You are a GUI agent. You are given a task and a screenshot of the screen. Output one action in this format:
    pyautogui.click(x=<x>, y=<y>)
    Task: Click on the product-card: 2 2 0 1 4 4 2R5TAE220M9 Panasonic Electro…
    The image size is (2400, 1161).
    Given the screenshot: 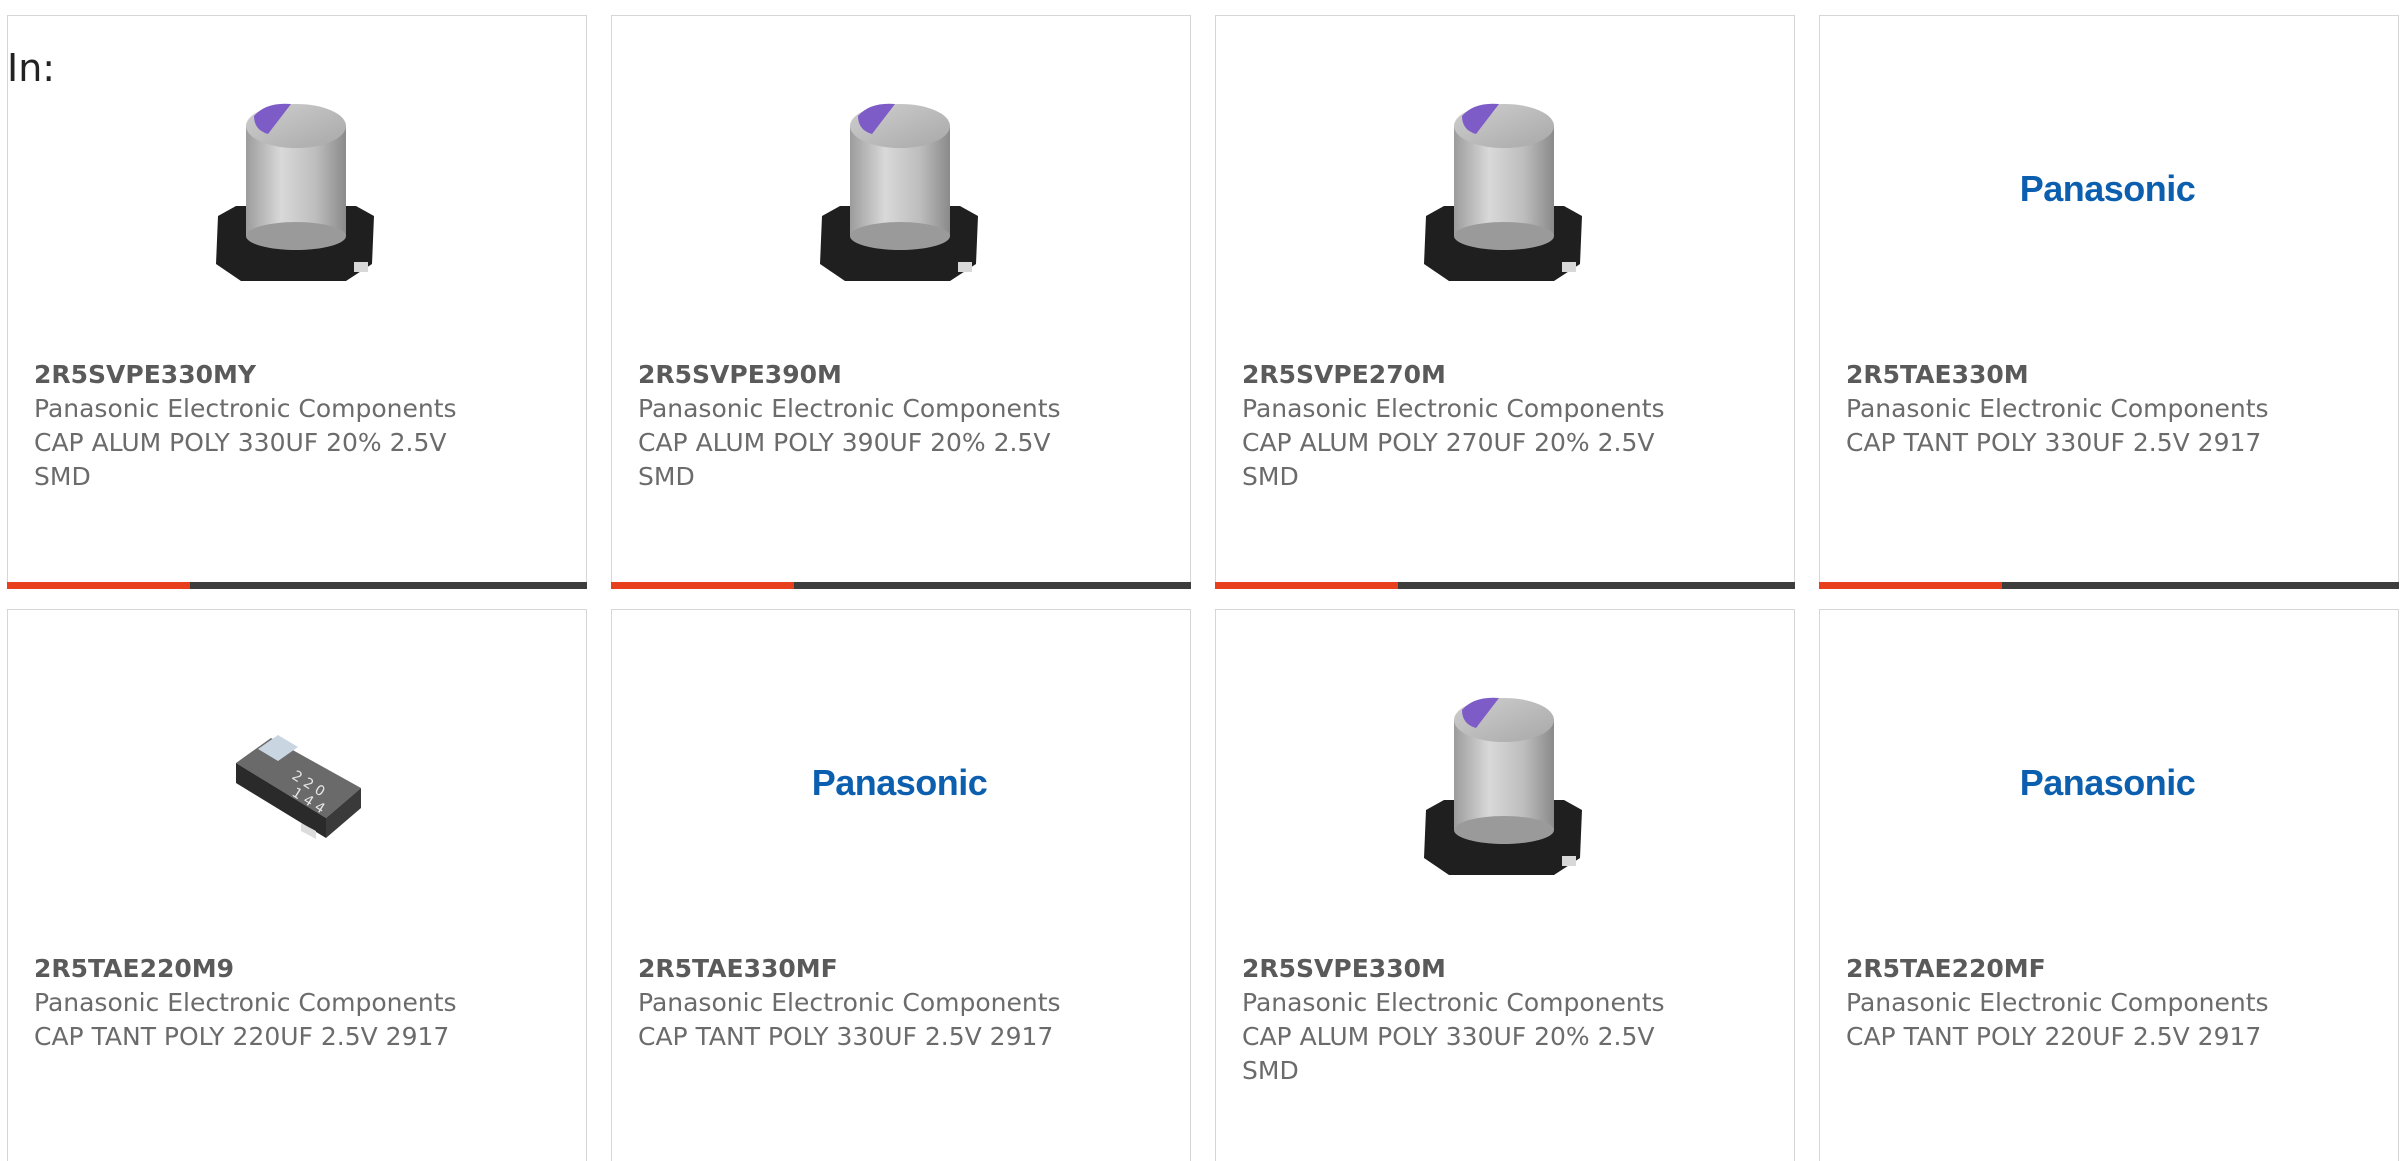 What is the action you would take?
    pyautogui.click(x=297, y=885)
    